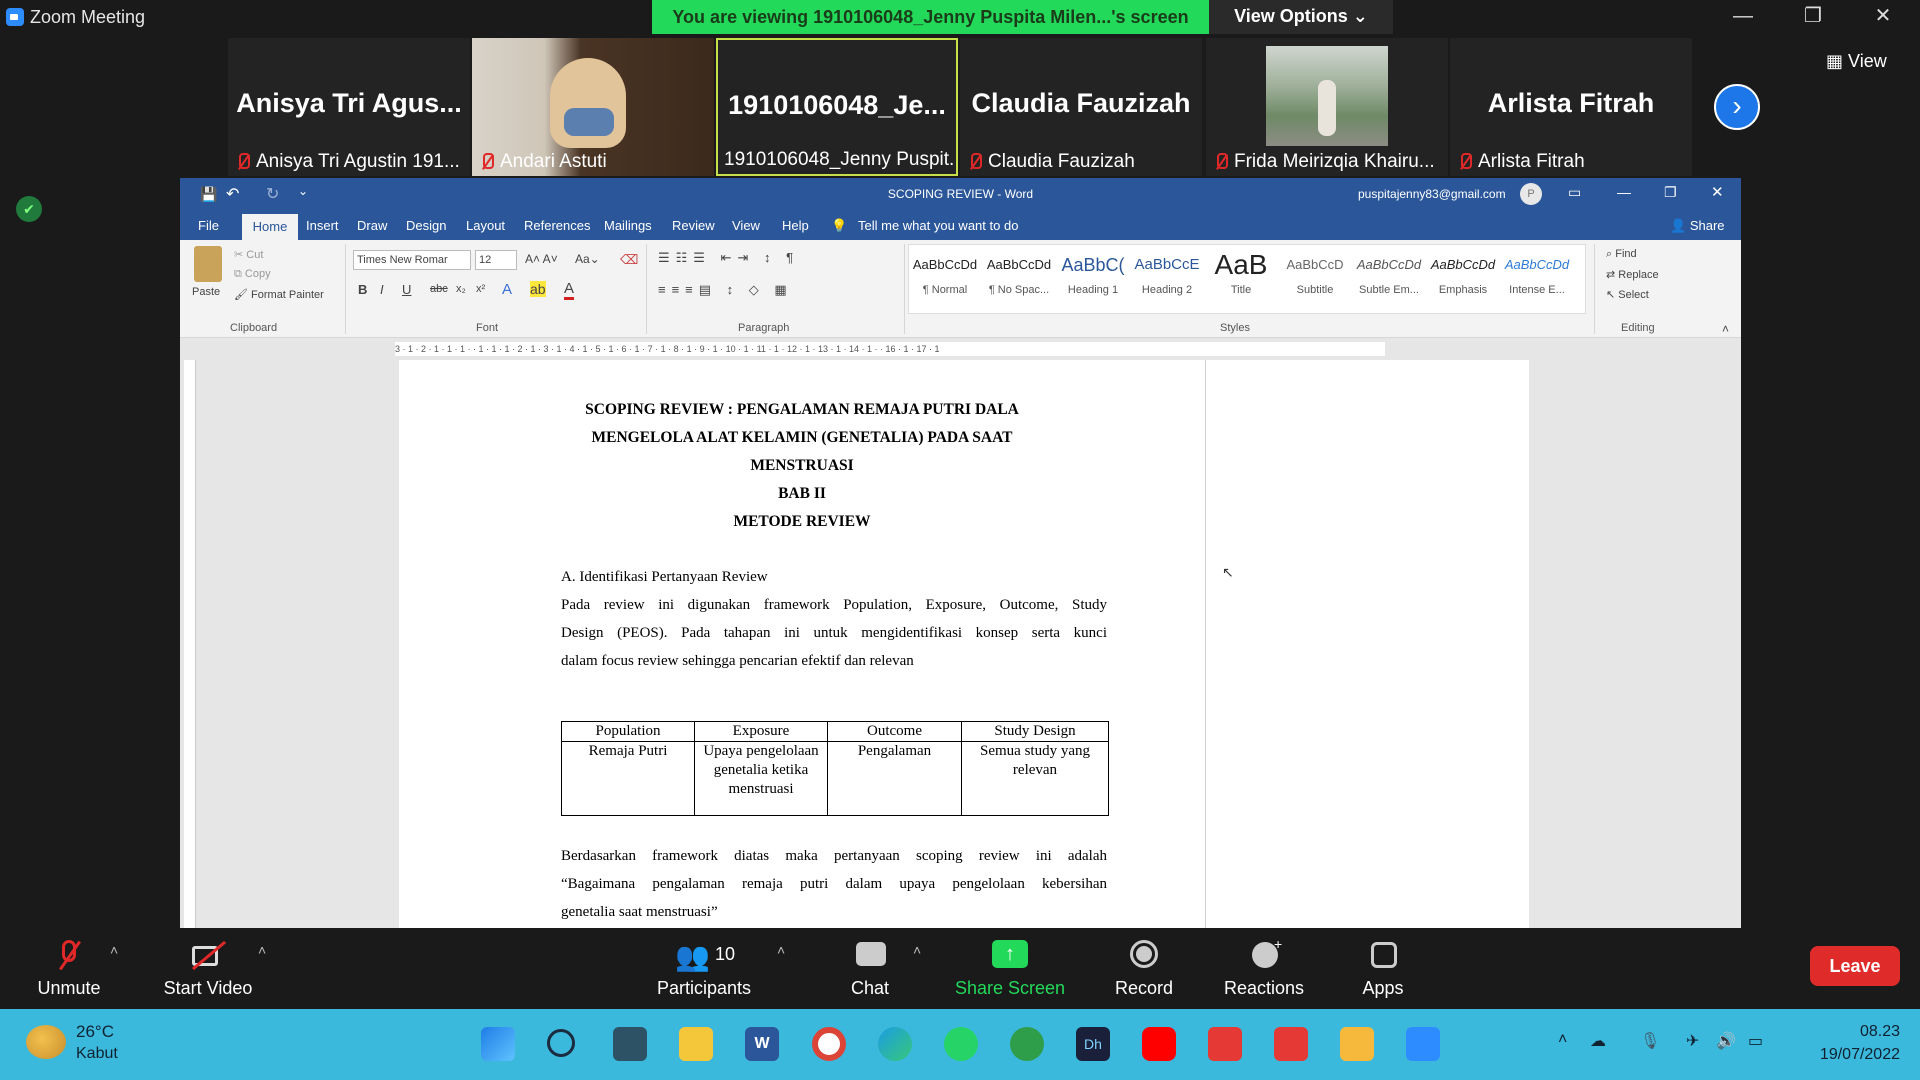 Image resolution: width=1920 pixels, height=1080 pixels. What do you see at coordinates (1813, 17) in the screenshot?
I see `restore-button: ❐` at bounding box center [1813, 17].